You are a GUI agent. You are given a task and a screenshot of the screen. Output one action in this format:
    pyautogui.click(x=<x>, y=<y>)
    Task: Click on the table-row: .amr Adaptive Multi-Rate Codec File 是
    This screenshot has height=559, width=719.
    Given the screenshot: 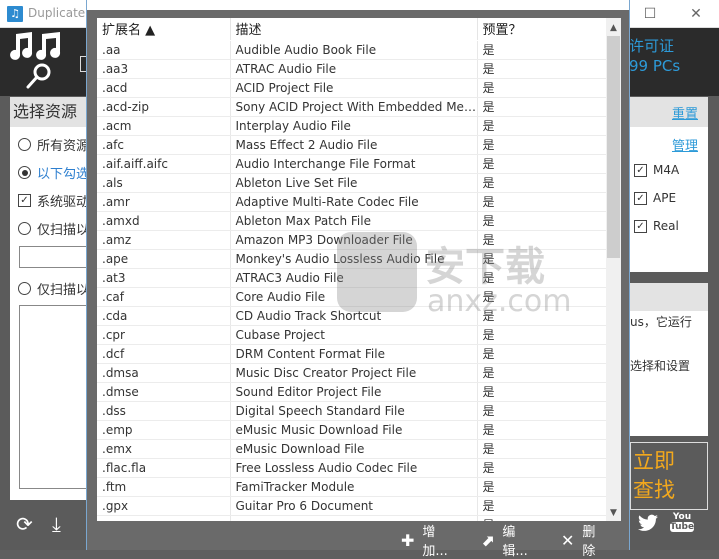 What is the action you would take?
    pyautogui.click(x=352, y=202)
    